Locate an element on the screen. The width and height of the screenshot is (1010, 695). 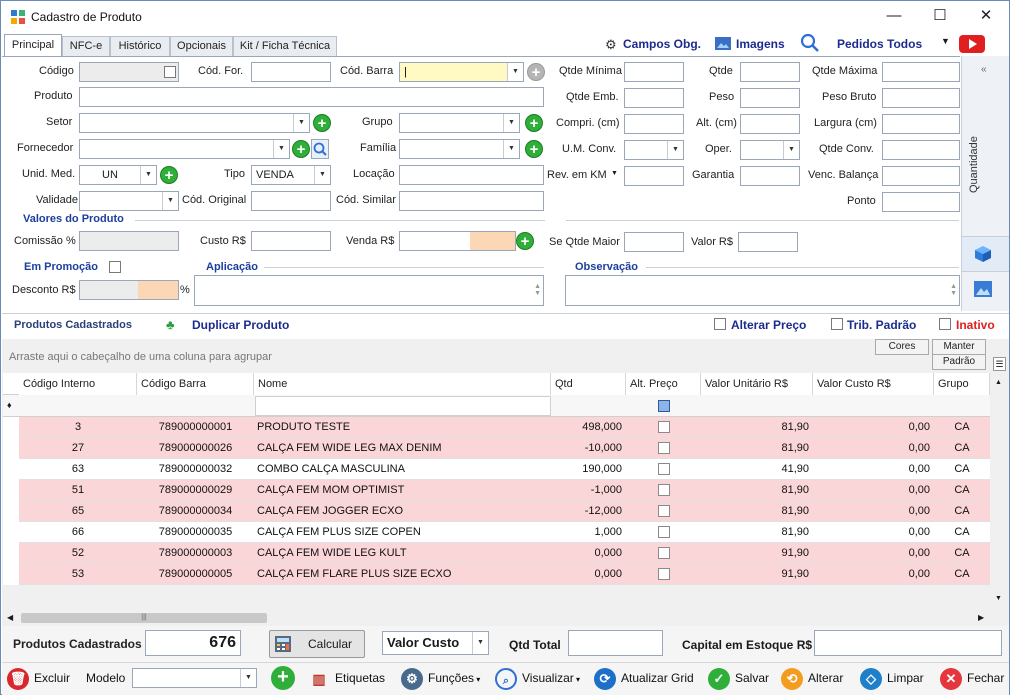
alterar-button: ⟲ Alterar is located at coordinates (812, 678).